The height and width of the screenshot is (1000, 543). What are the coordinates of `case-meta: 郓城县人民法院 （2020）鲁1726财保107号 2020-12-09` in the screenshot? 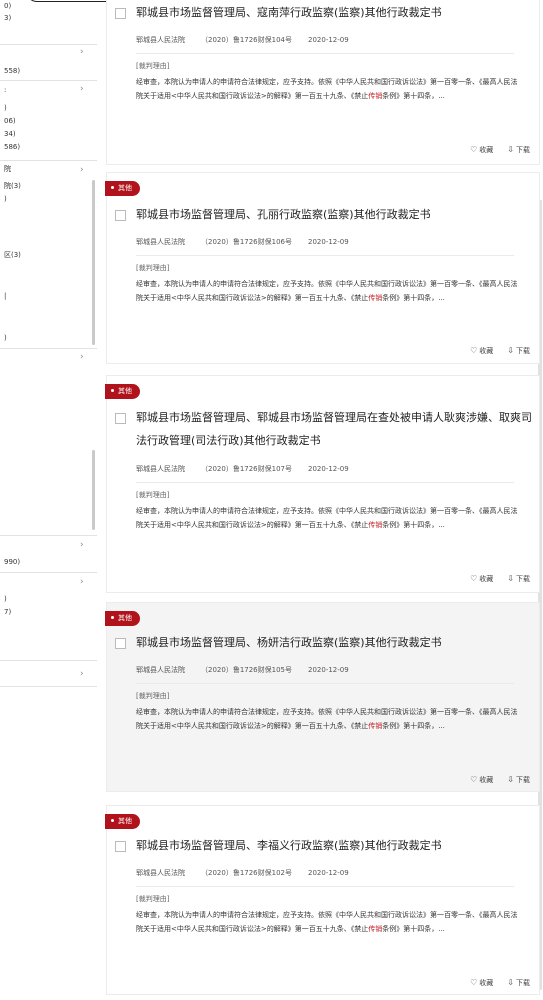 It's located at (250, 469).